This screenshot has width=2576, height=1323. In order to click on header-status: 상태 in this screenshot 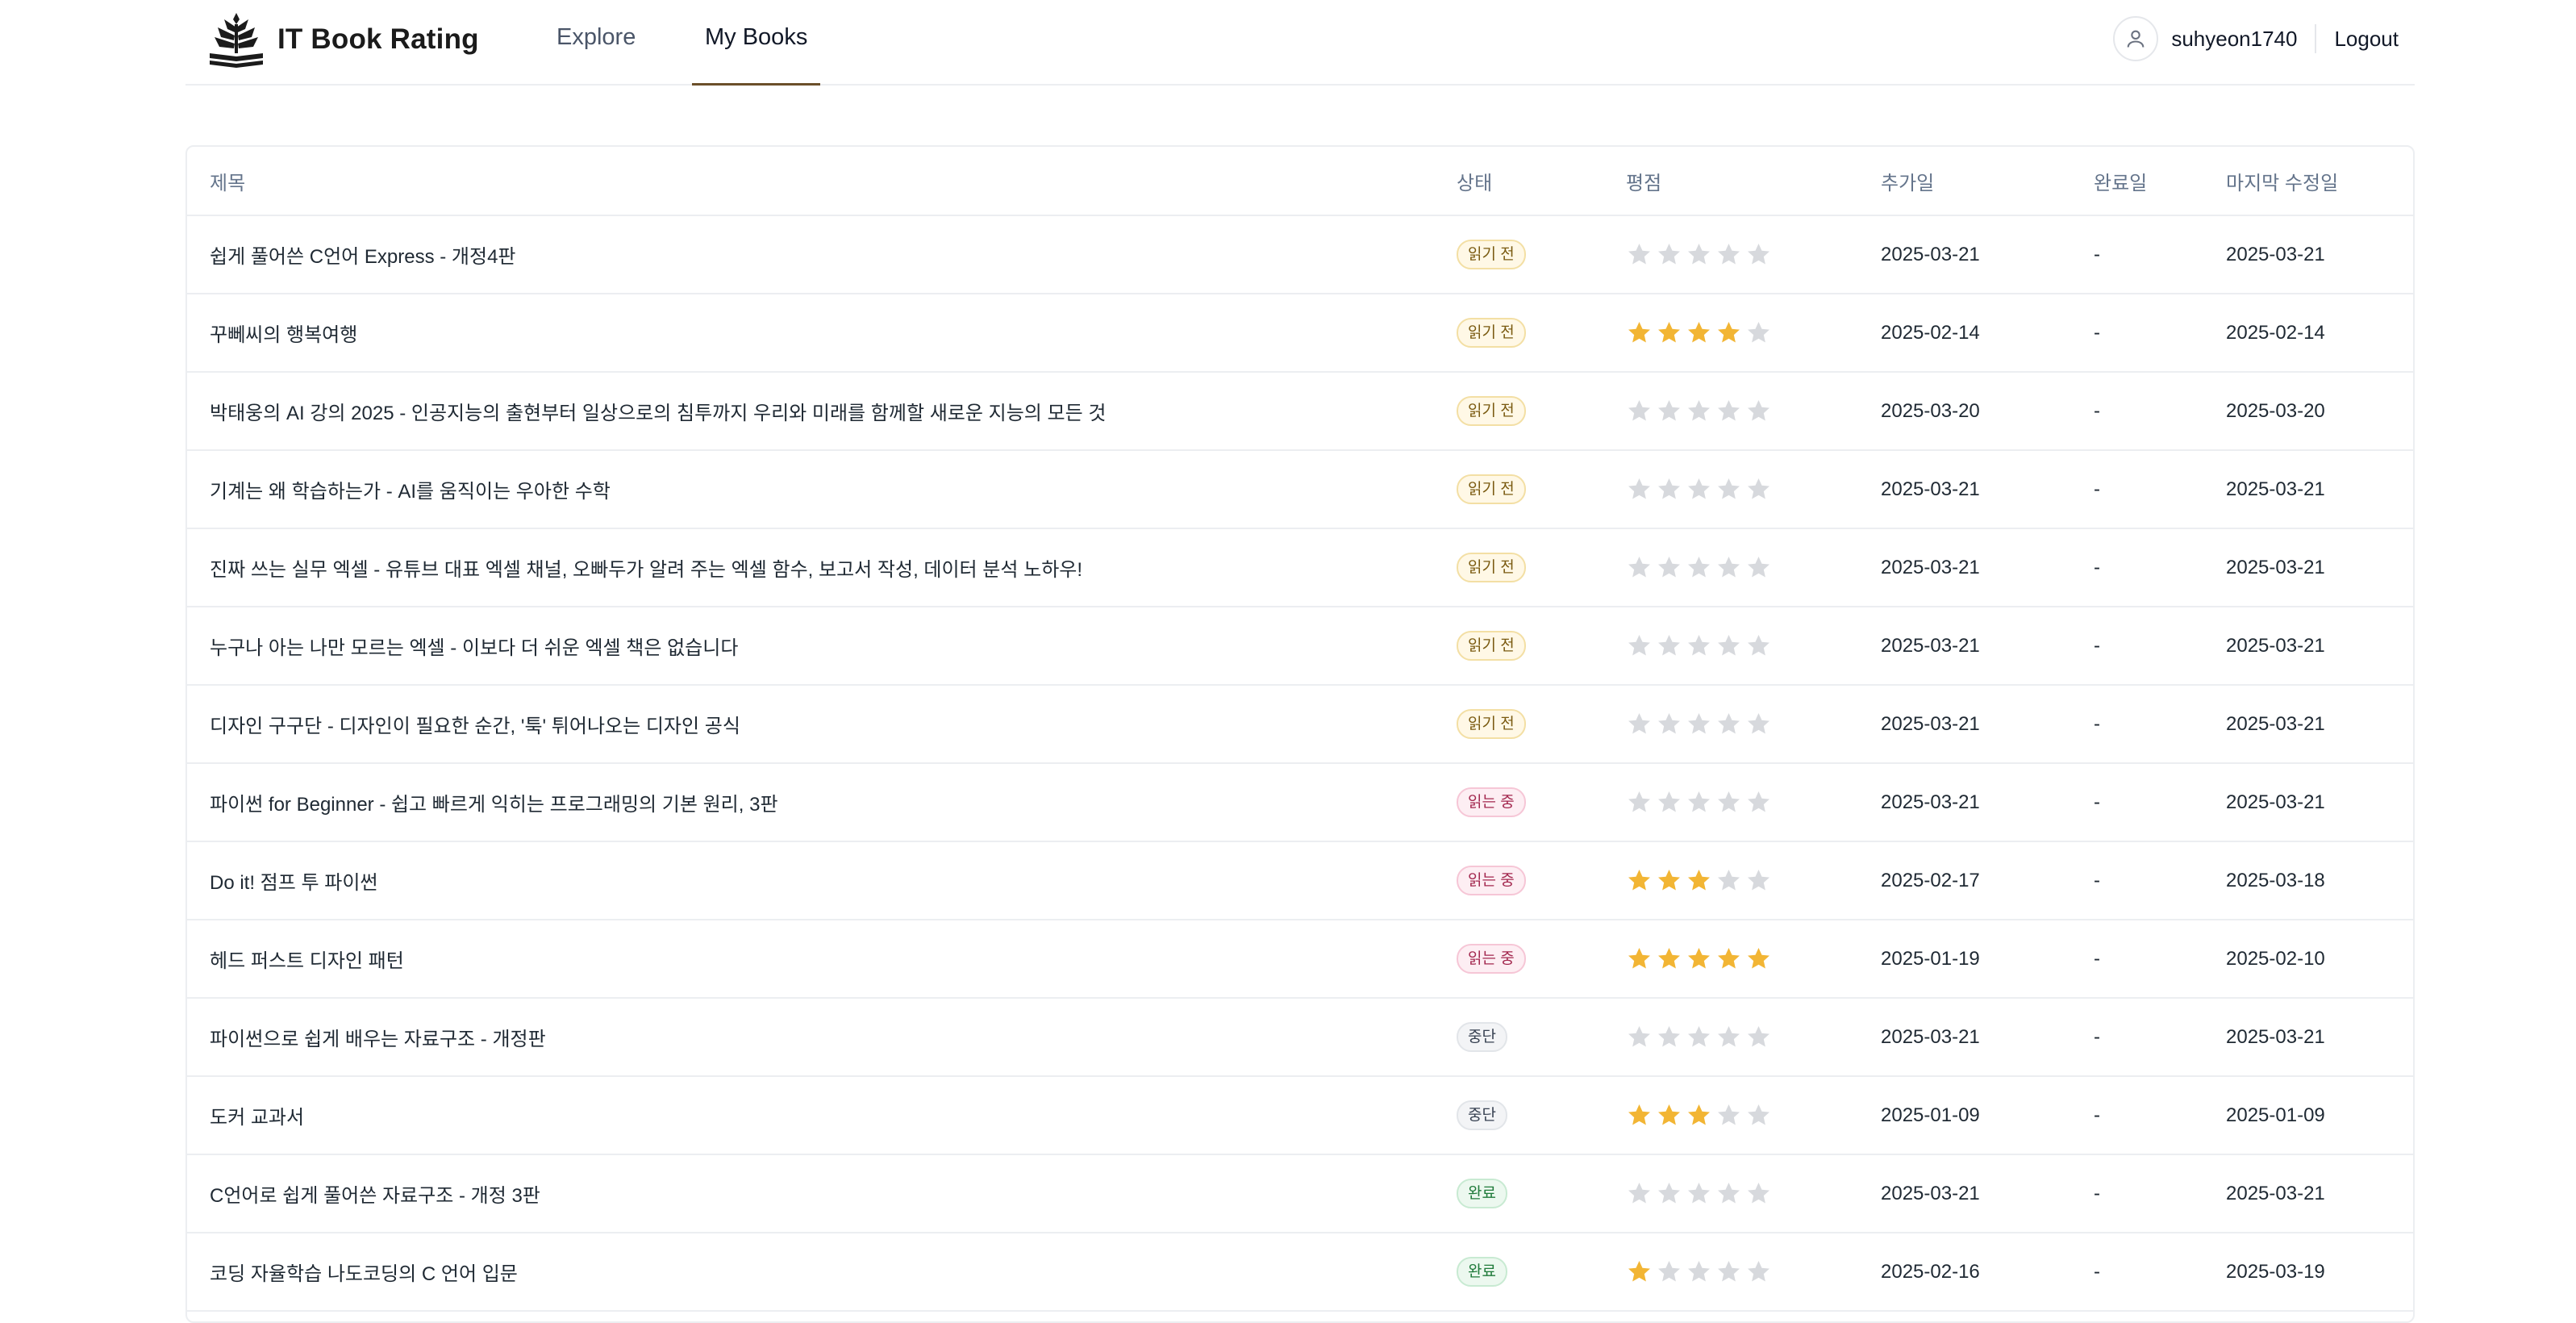, I will do `click(1474, 181)`.